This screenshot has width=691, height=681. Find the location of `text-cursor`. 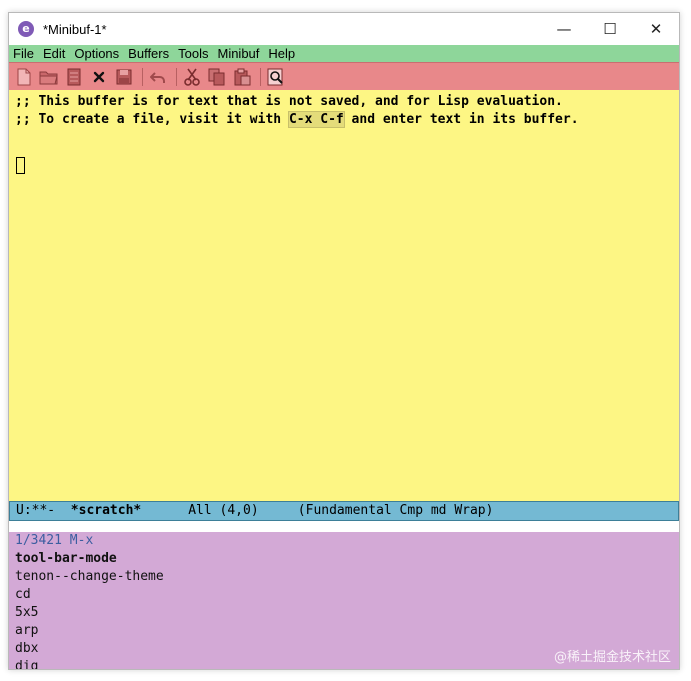

text-cursor is located at coordinates (20, 165).